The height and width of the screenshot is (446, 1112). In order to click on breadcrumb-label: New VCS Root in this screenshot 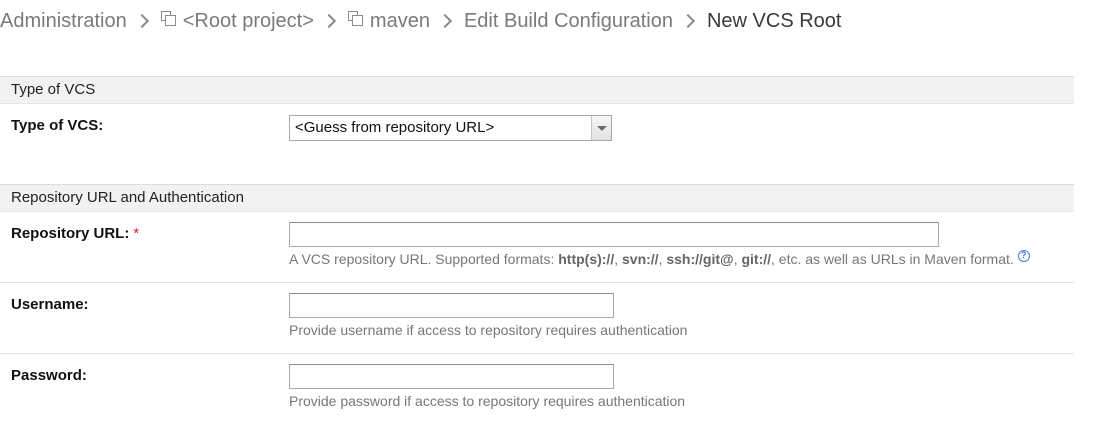, I will do `click(774, 20)`.